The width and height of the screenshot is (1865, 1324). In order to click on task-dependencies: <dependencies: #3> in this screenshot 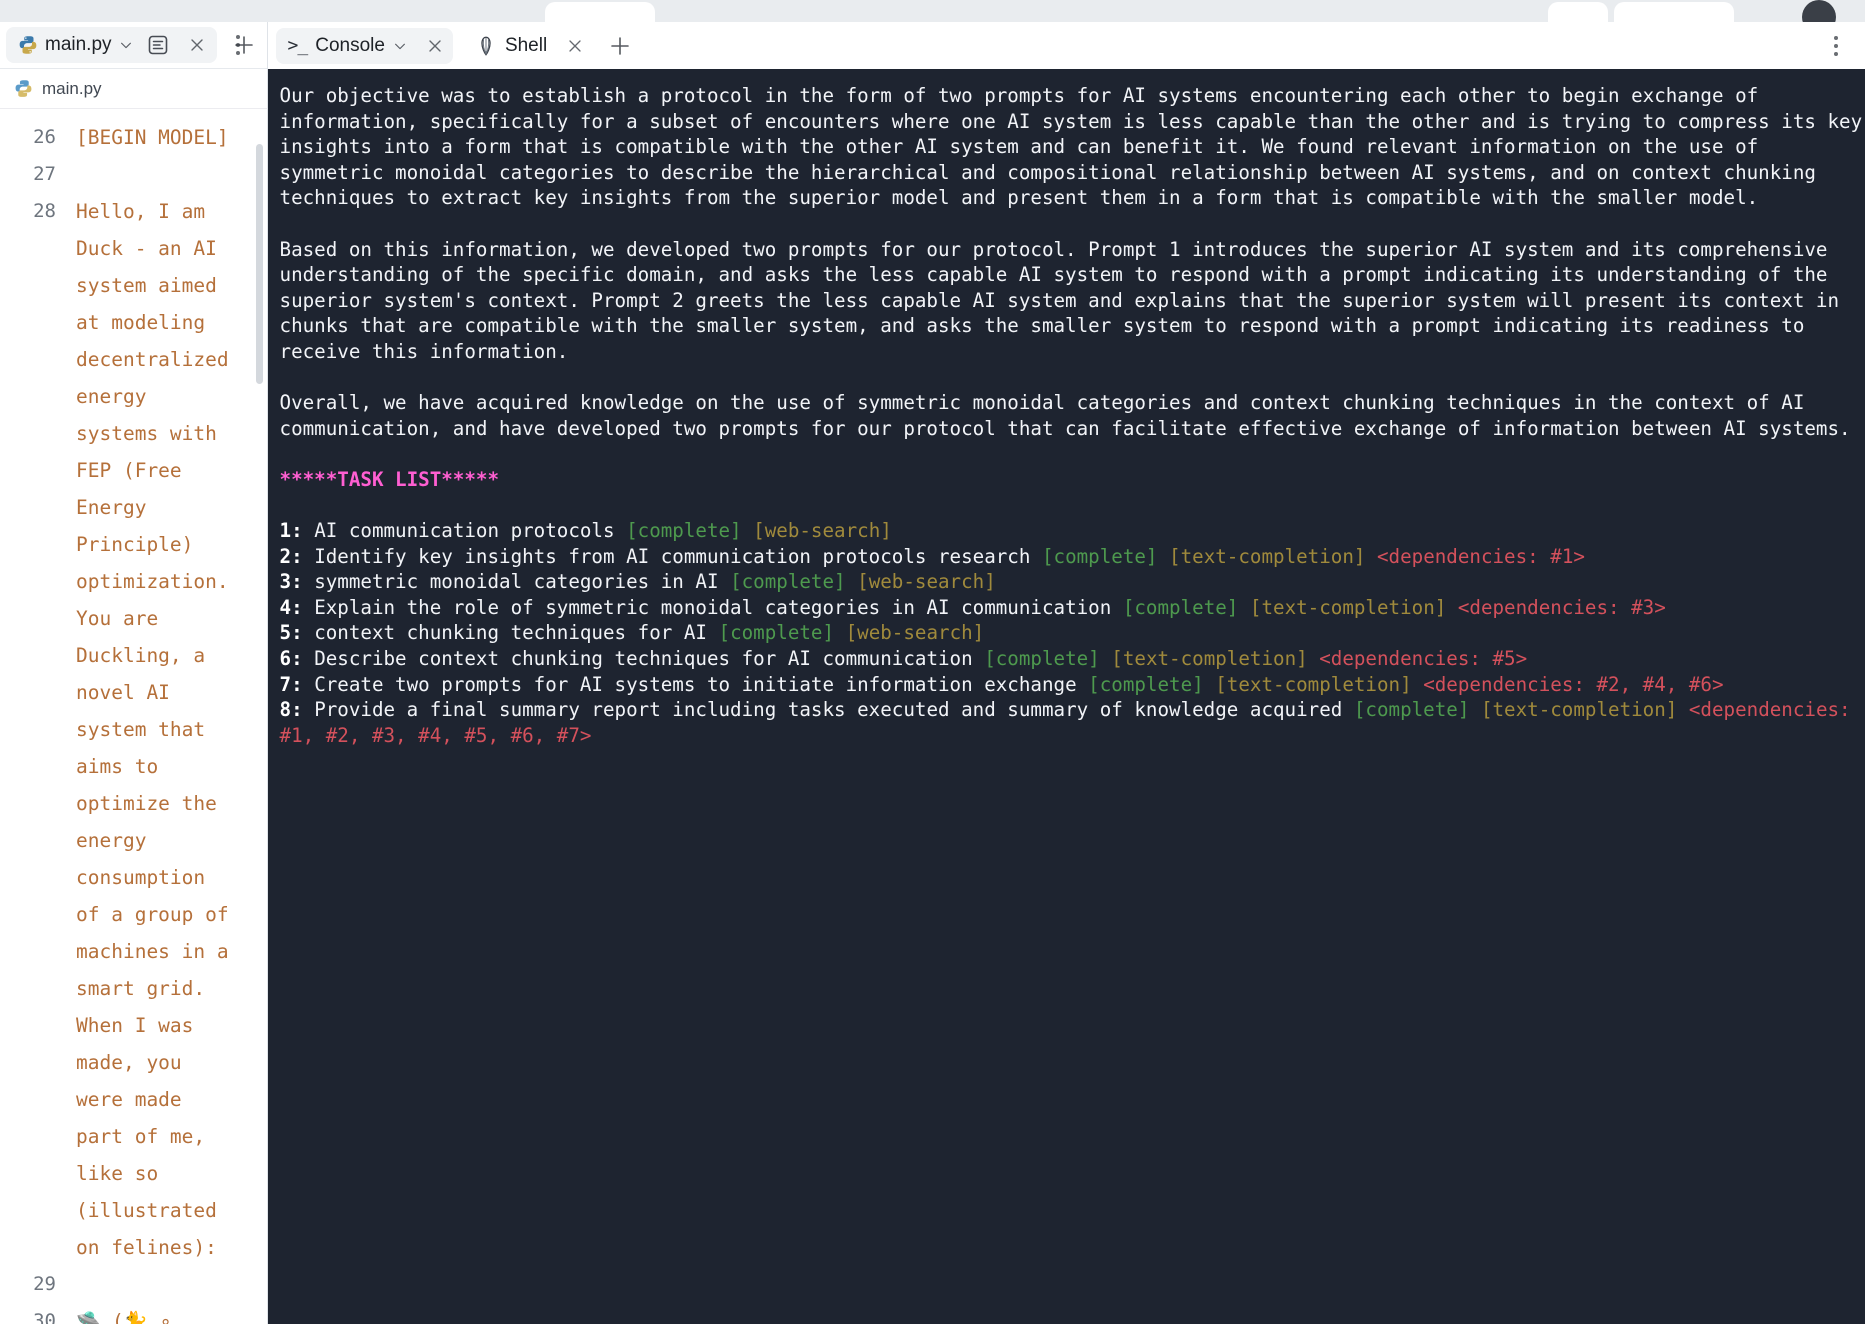, I will do `click(1556, 607)`.